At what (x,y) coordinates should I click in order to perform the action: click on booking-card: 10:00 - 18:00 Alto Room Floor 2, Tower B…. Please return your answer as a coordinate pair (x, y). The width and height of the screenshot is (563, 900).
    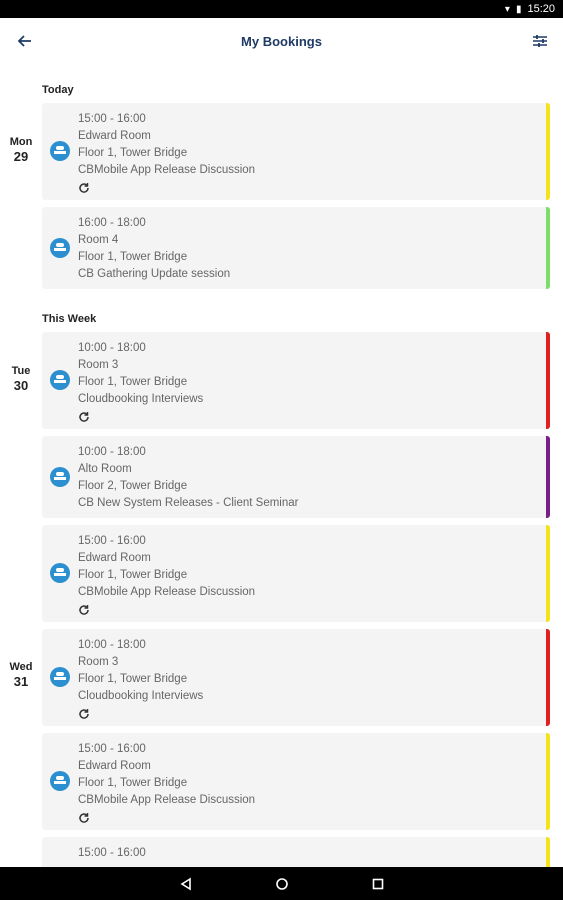
    Looking at the image, I should click on (296, 477).